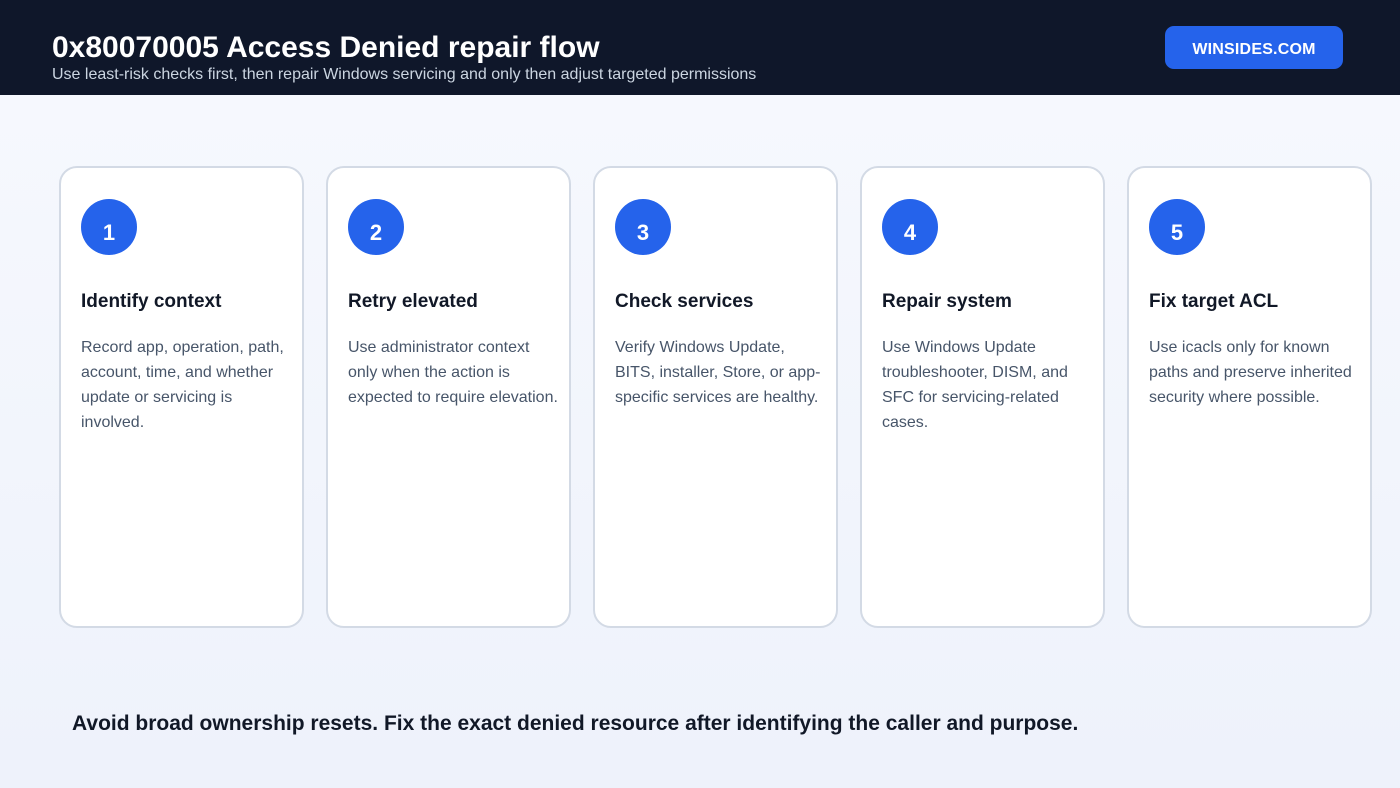 This screenshot has width=1400, height=788. I want to click on step-title: Check services, so click(684, 301).